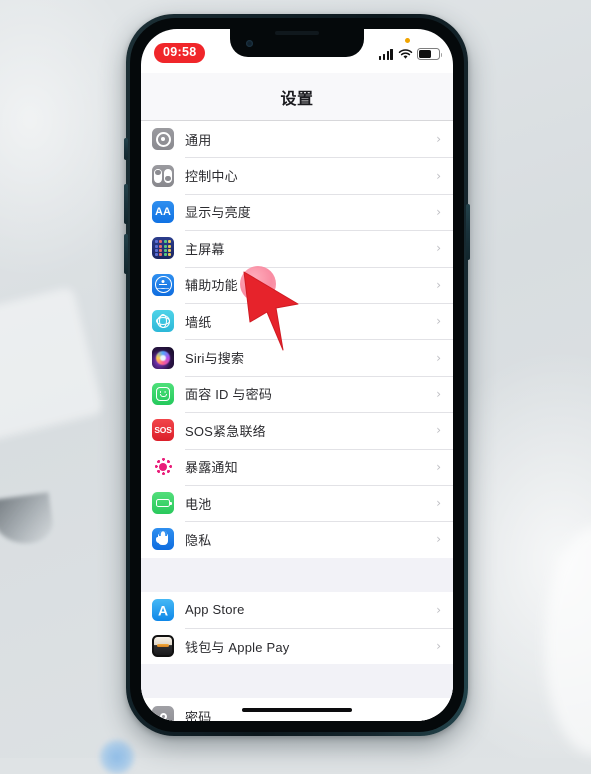 Image resolution: width=591 pixels, height=774 pixels. I want to click on earpiece-speaker, so click(297, 33).